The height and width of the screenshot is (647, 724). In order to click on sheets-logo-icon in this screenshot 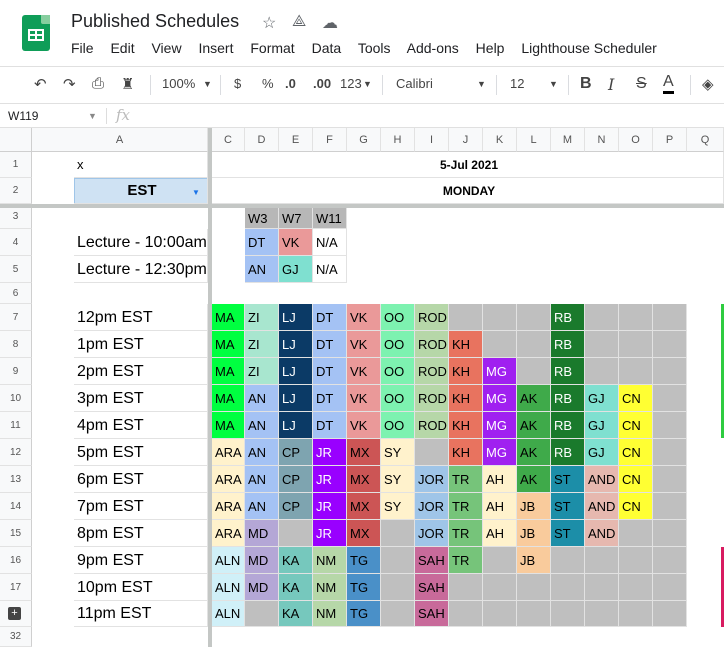, I will do `click(36, 33)`.